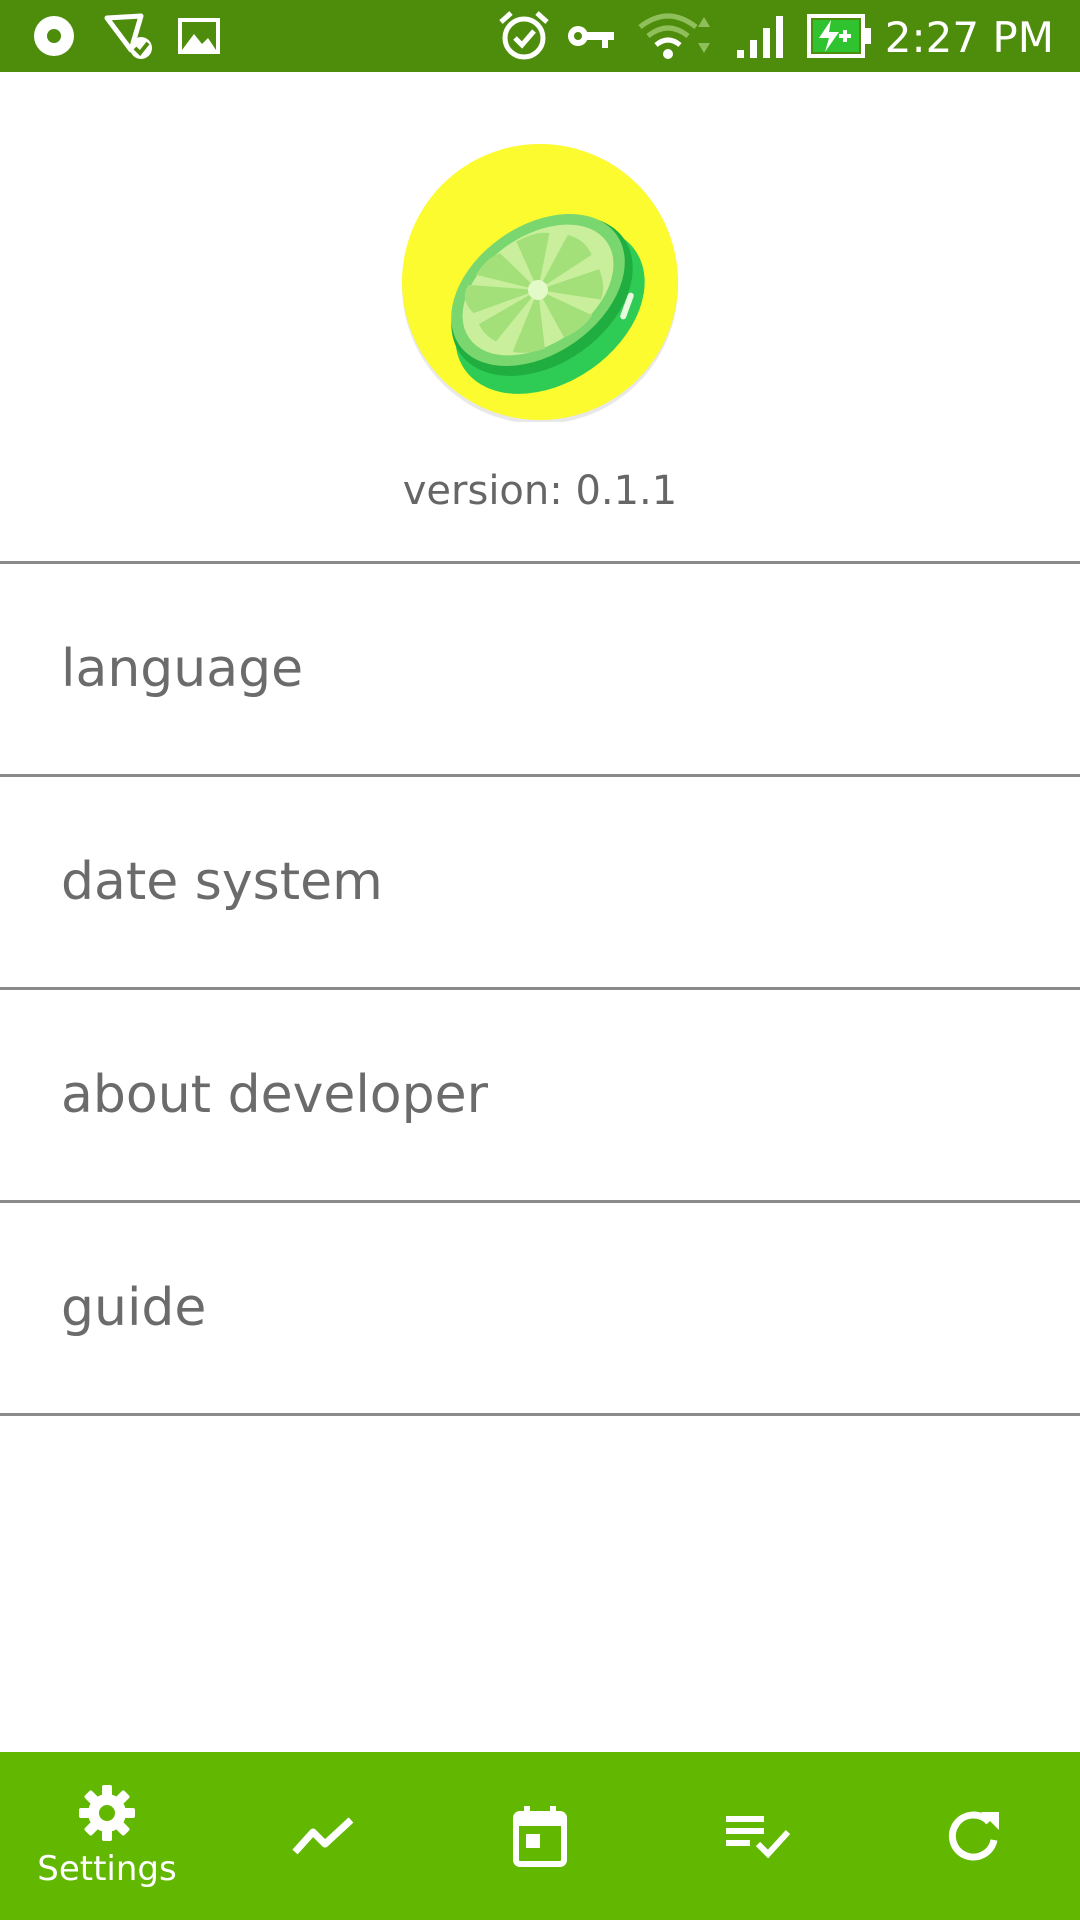 This screenshot has height=1920, width=1080. What do you see at coordinates (128, 36) in the screenshot?
I see `location-check-icon` at bounding box center [128, 36].